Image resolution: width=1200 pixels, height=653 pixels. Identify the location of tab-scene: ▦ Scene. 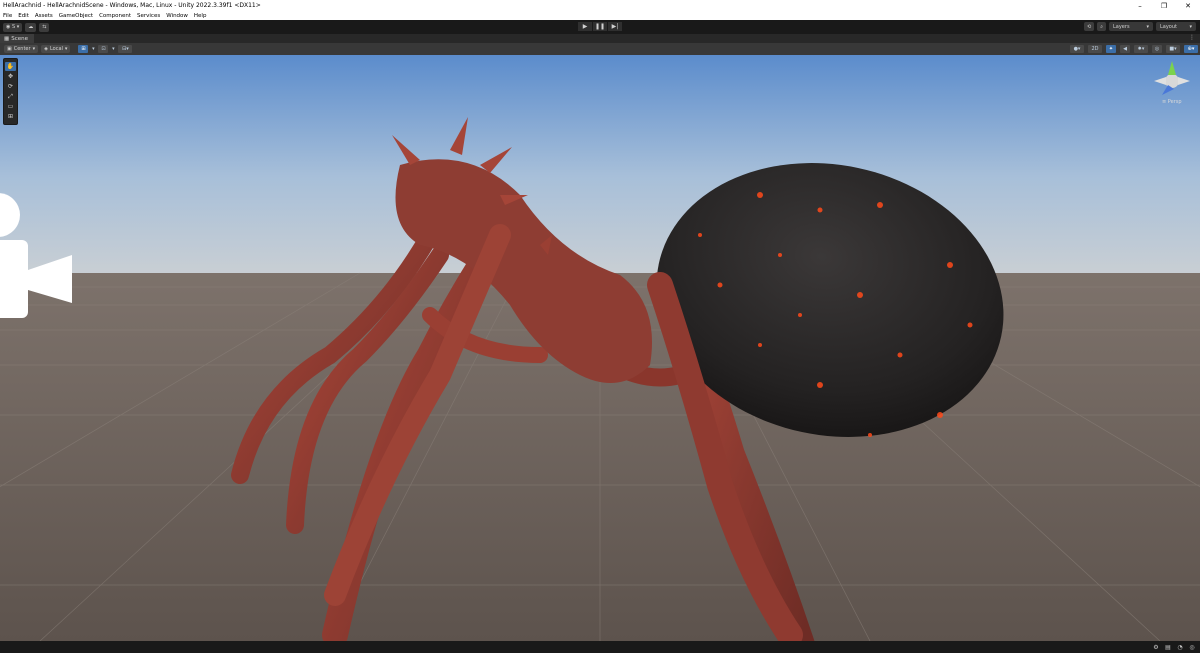
(17, 38).